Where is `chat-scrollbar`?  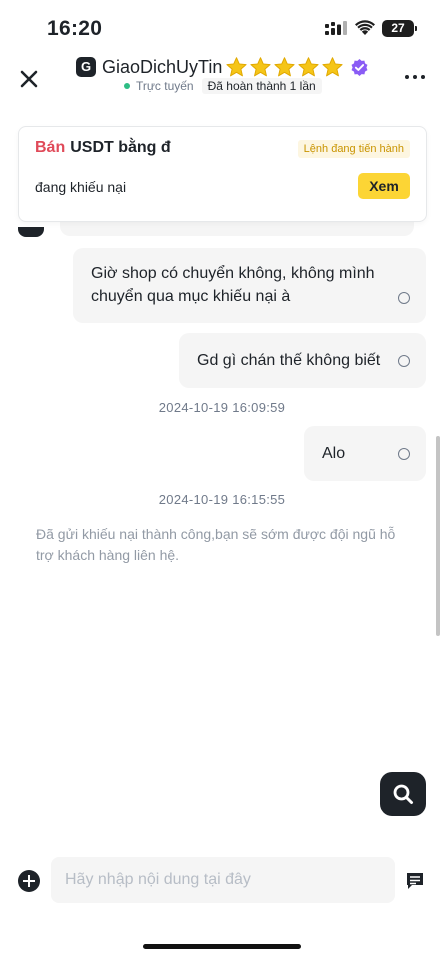 chat-scrollbar is located at coordinates (438, 536).